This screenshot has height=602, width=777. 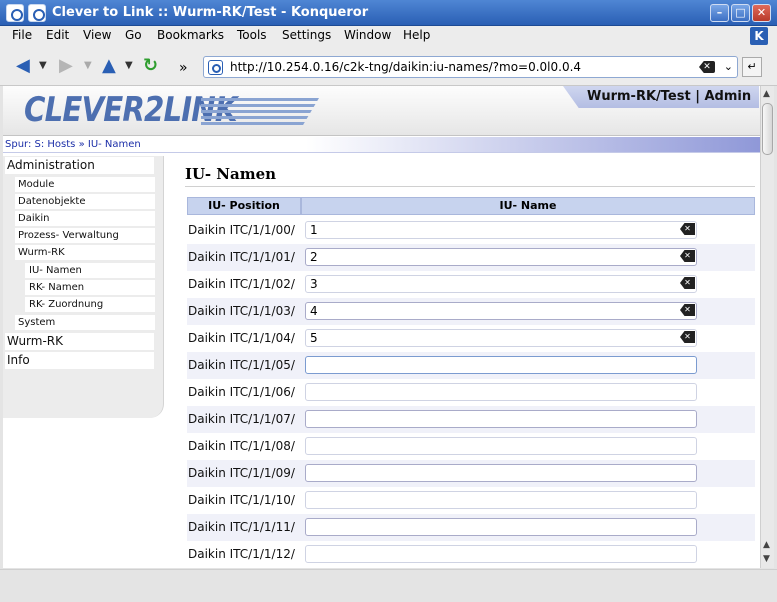 I want to click on sidebar-item-info: Info, so click(x=79, y=360).